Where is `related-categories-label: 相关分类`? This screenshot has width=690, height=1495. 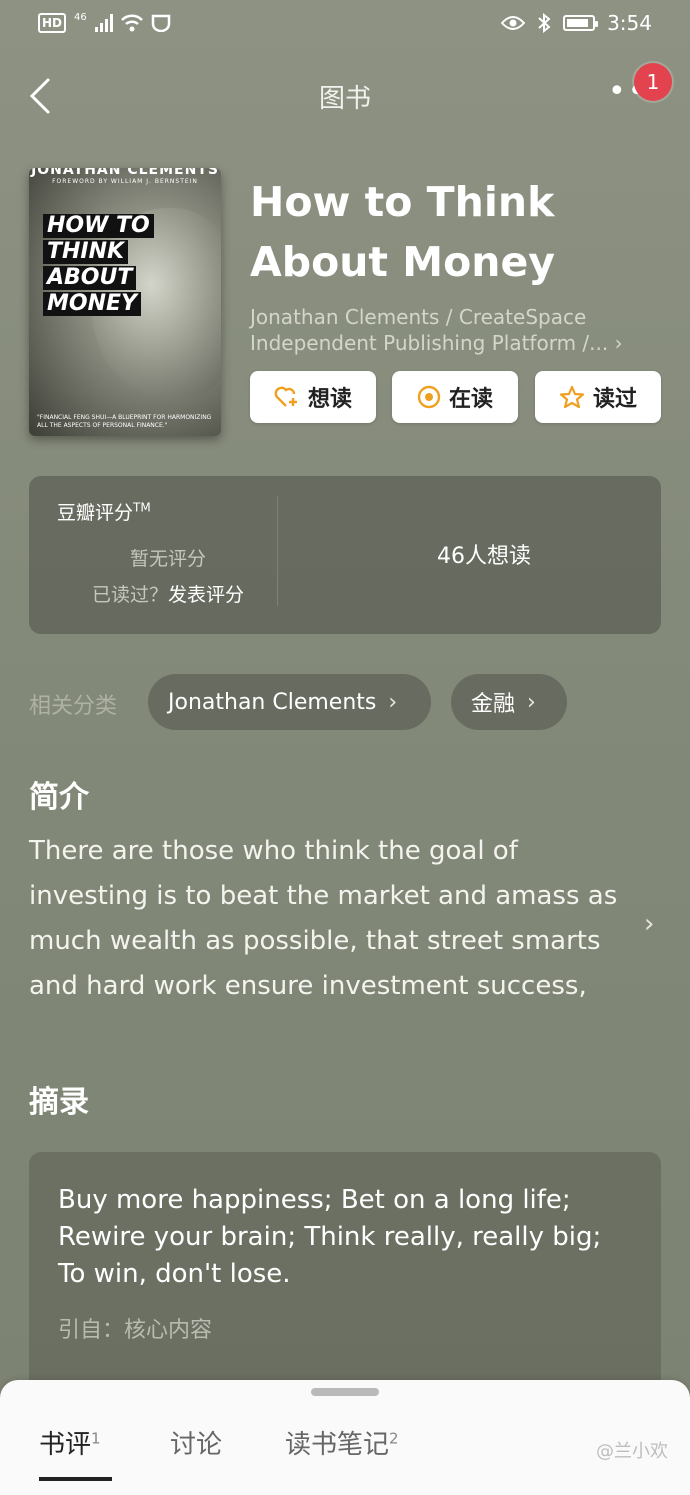 related-categories-label: 相关分类 is located at coordinates (73, 706).